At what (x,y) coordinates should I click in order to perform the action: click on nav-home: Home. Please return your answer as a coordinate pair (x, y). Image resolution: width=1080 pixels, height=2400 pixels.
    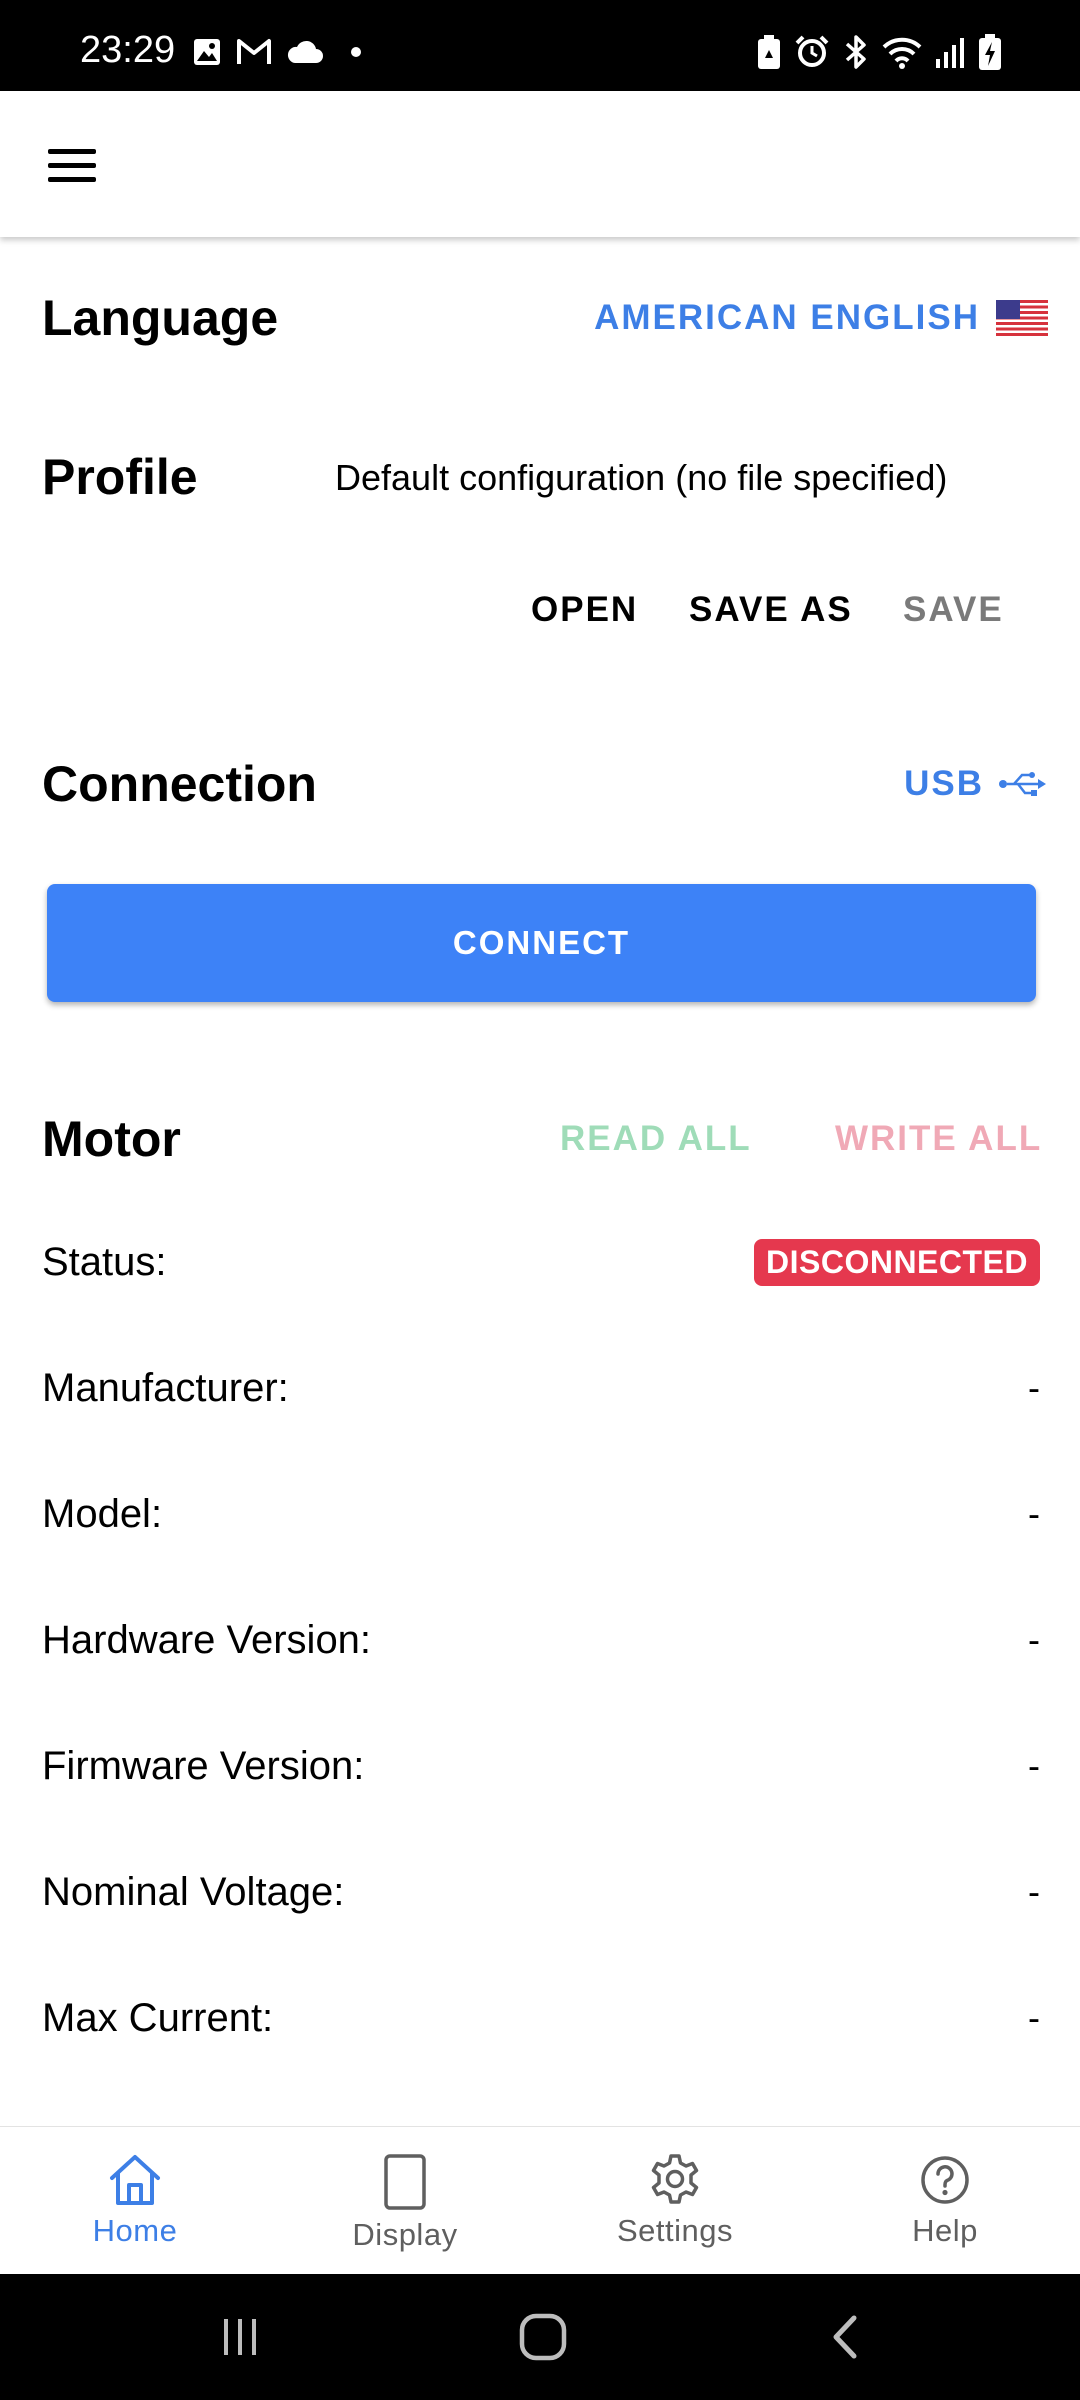
    Looking at the image, I should click on (135, 2200).